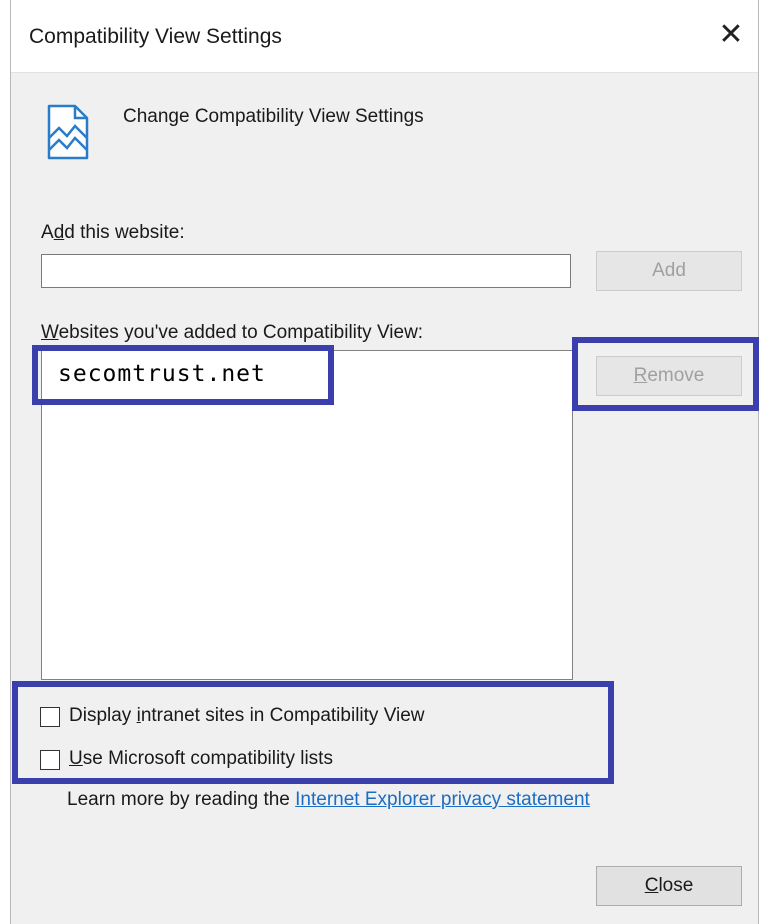 This screenshot has width=759, height=924. What do you see at coordinates (665, 374) in the screenshot?
I see `highlight-box-remove-button` at bounding box center [665, 374].